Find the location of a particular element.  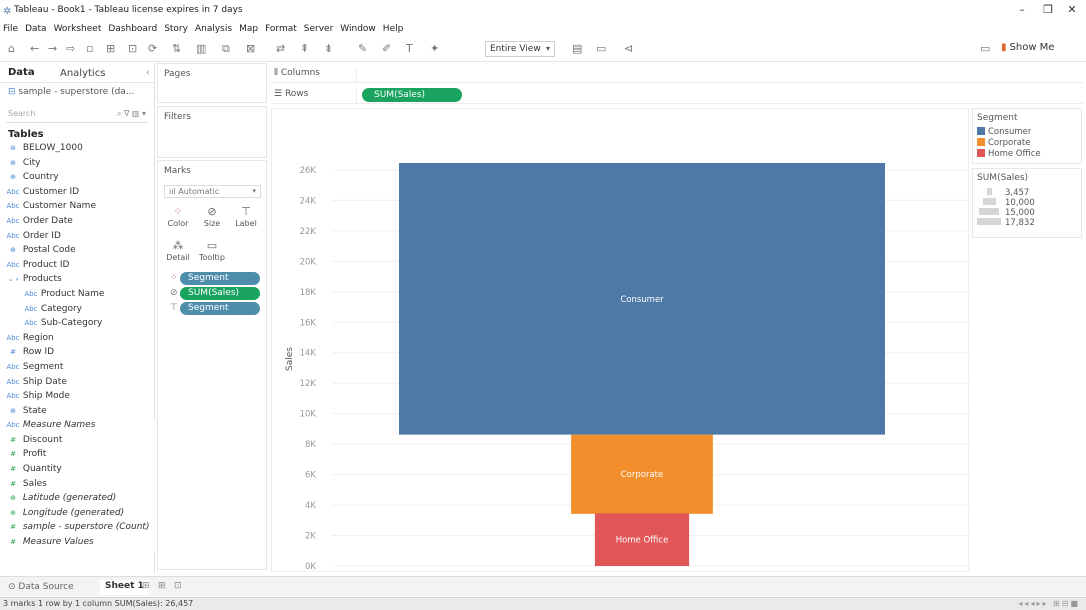

field-item: Abc Product Name is located at coordinates (77, 296).